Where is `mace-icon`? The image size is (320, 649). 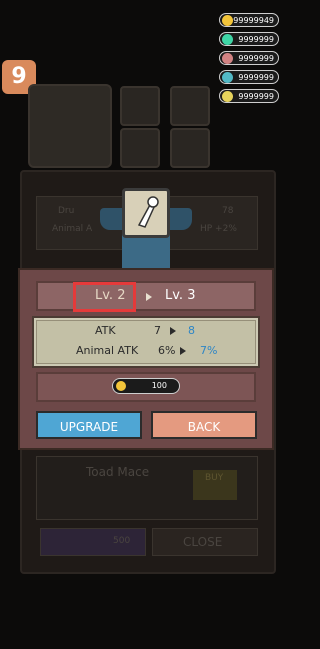
mace-icon is located at coordinates (148, 212).